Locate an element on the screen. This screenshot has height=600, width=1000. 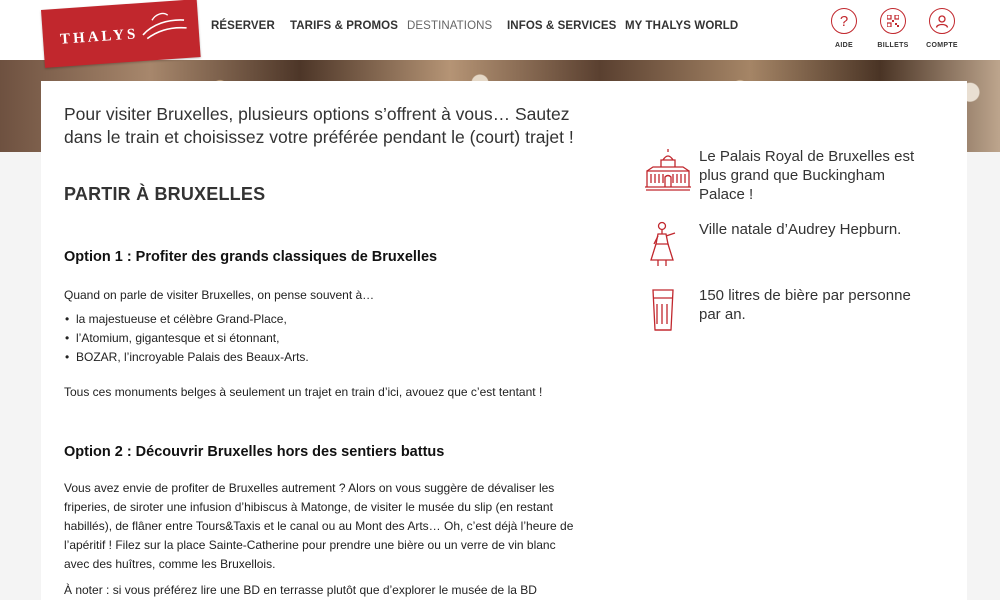
list-item: la majestueuse et célèbre Grand-Place, is located at coordinates (186, 319).